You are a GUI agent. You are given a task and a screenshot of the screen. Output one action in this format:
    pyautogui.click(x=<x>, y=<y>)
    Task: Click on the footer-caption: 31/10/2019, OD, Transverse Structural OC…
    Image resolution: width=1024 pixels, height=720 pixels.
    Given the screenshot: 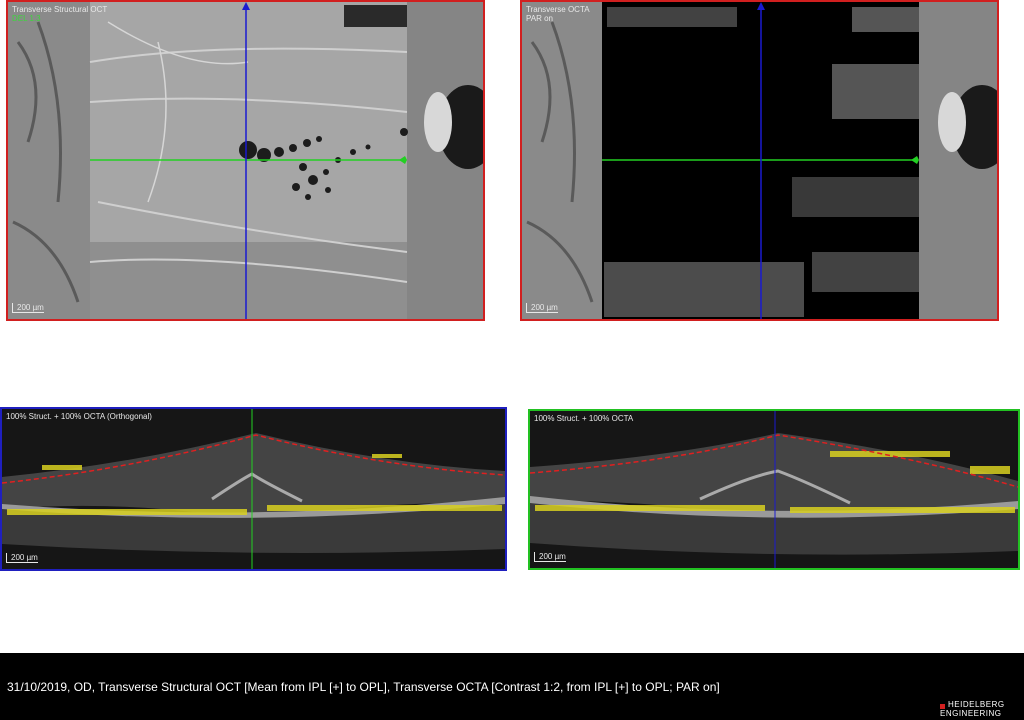 What is the action you would take?
    pyautogui.click(x=363, y=687)
    